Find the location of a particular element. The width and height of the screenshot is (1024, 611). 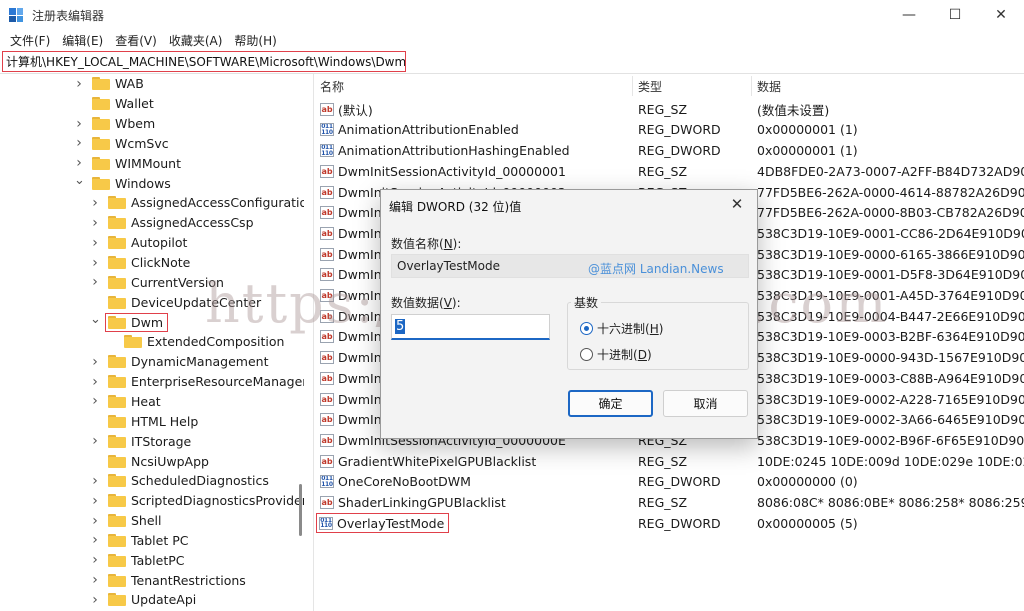

tree-item: Wallet is located at coordinates (114, 104).